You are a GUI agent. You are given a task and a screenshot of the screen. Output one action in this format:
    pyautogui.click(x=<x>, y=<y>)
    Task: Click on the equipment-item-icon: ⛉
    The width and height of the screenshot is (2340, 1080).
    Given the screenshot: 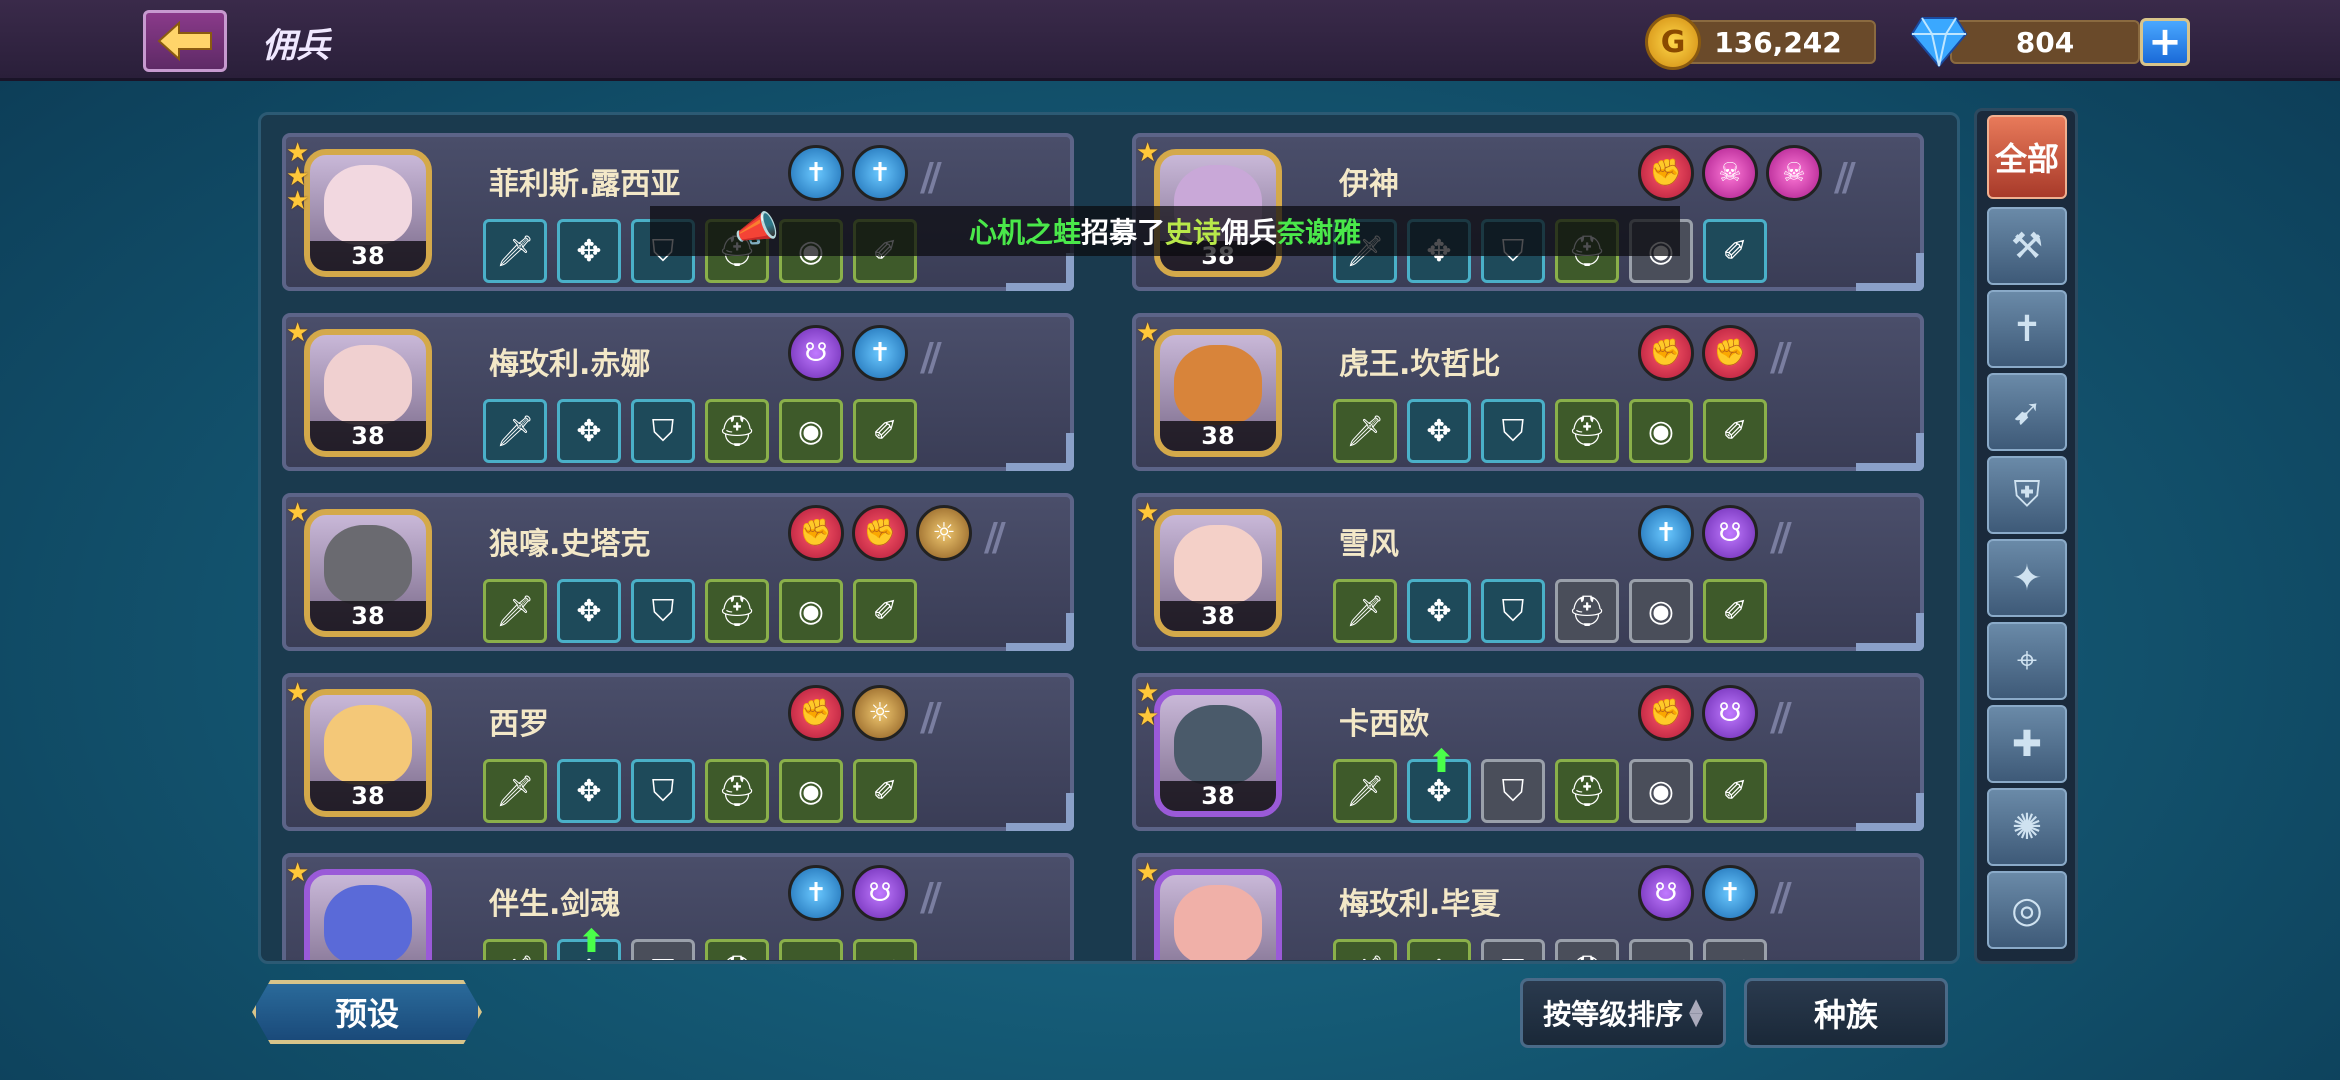 What is the action you would take?
    pyautogui.click(x=663, y=611)
    